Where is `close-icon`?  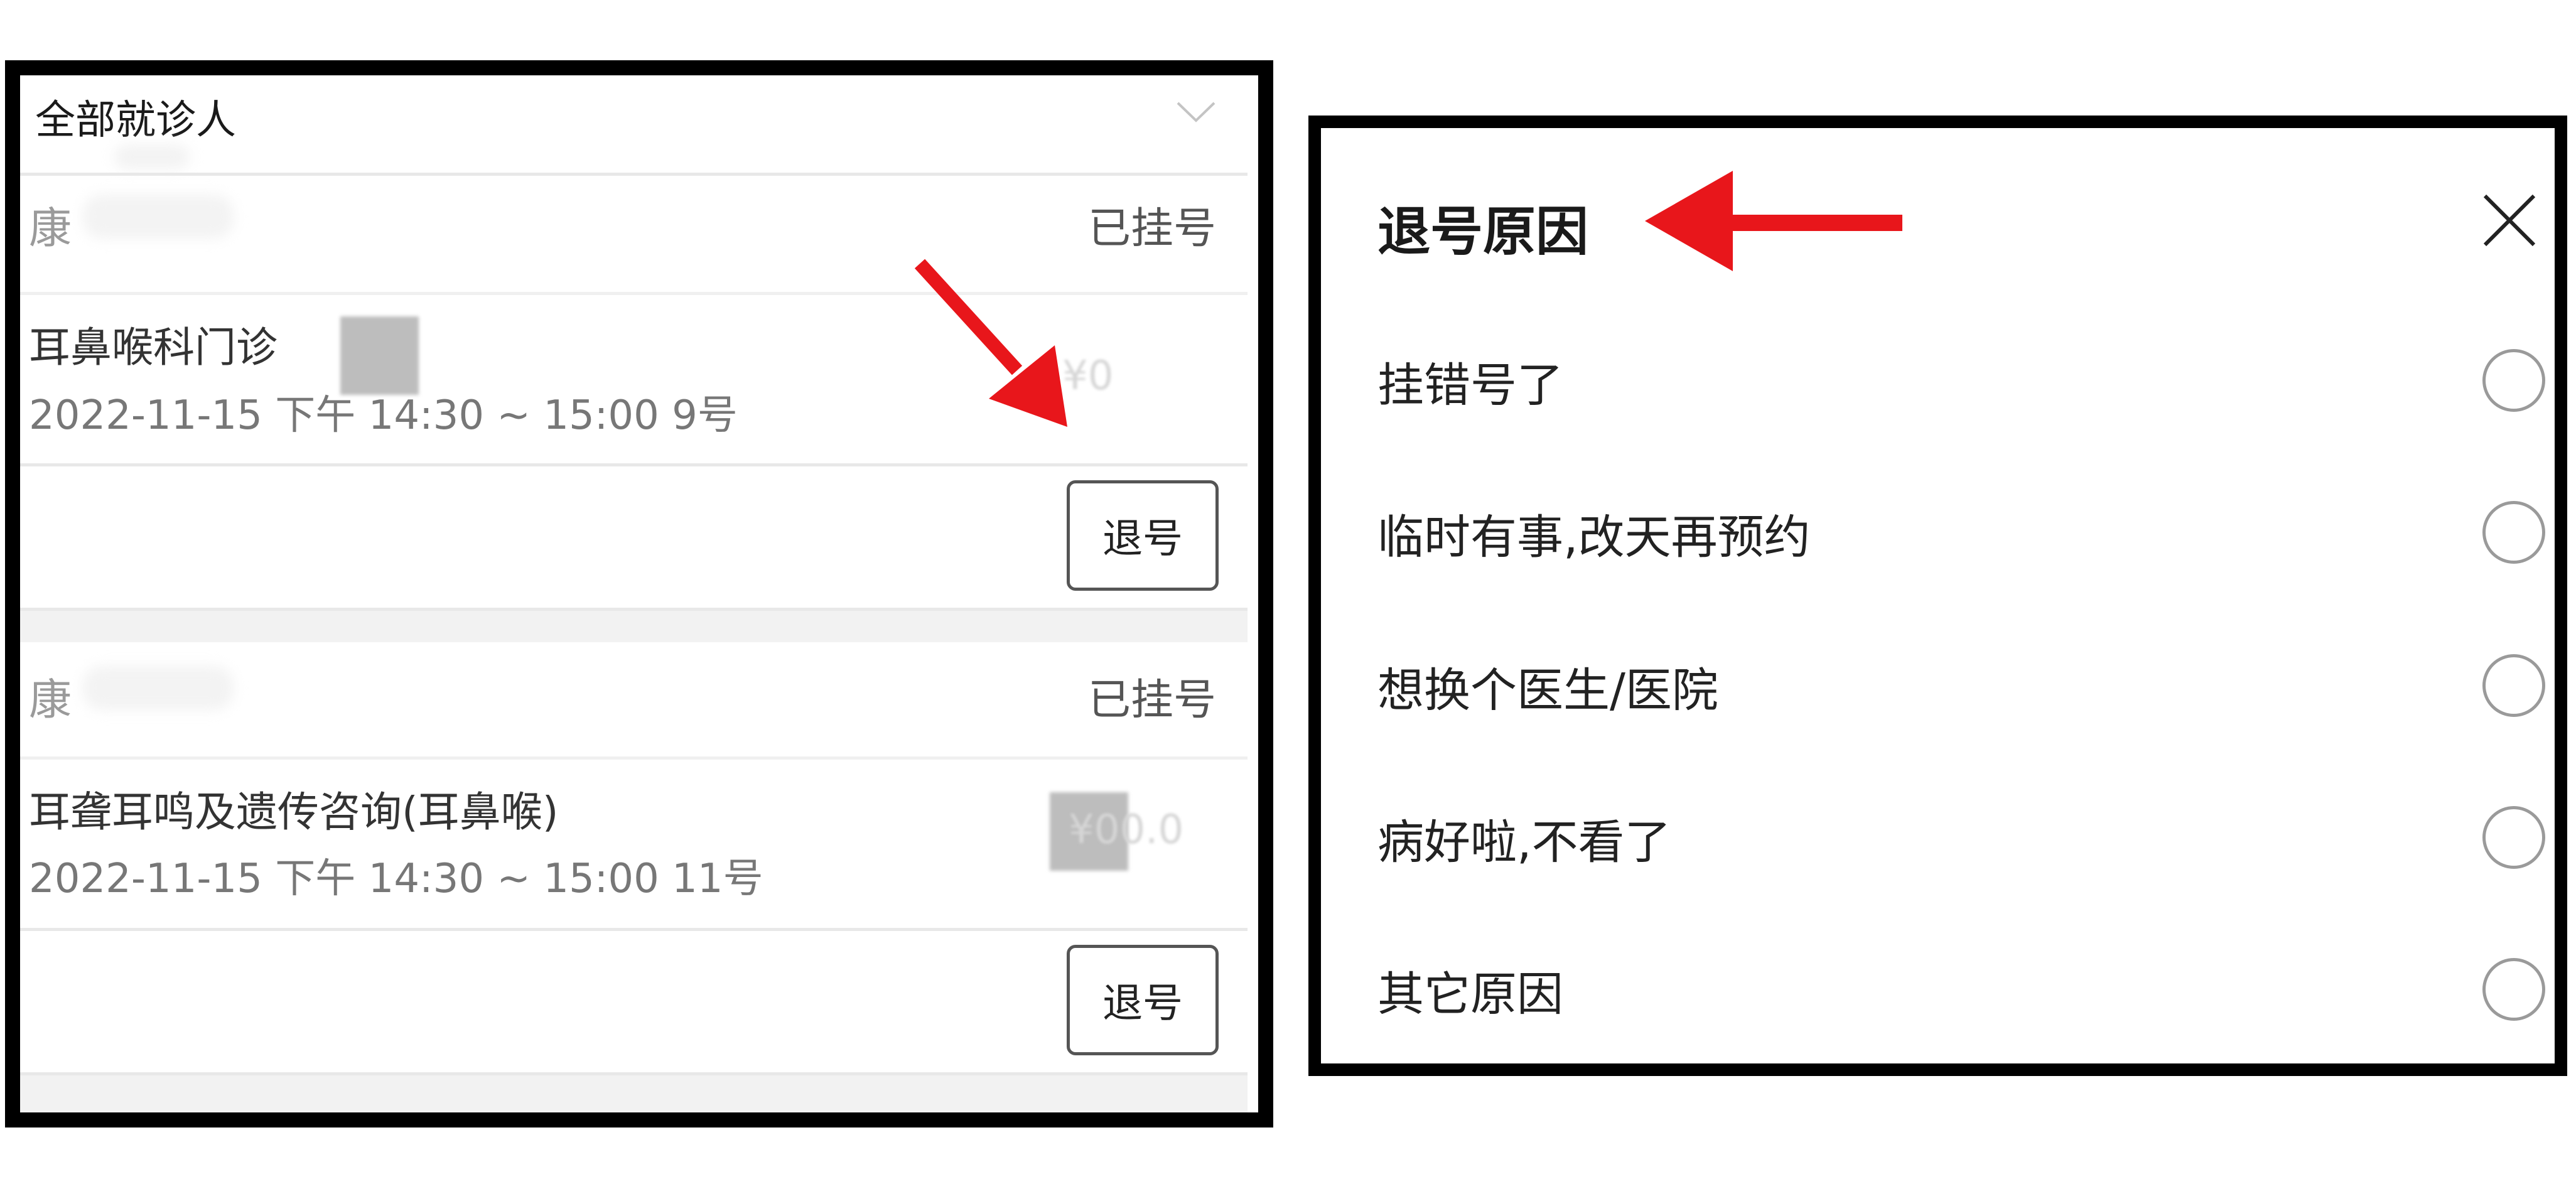
close-icon is located at coordinates (2509, 221).